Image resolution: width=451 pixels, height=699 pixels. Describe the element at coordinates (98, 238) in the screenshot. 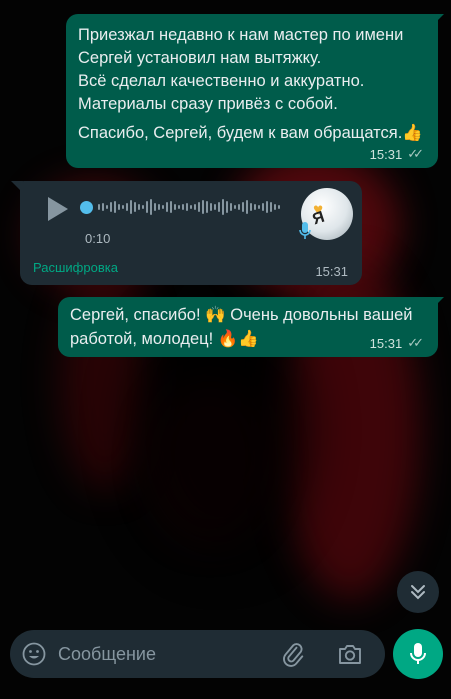

I see `voice-duration: 0:10` at that location.